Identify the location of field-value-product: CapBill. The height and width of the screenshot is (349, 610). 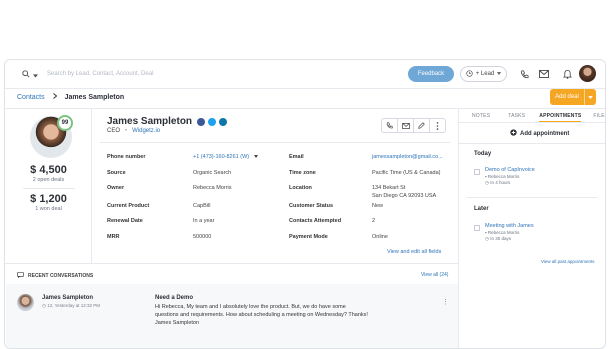
(201, 206).